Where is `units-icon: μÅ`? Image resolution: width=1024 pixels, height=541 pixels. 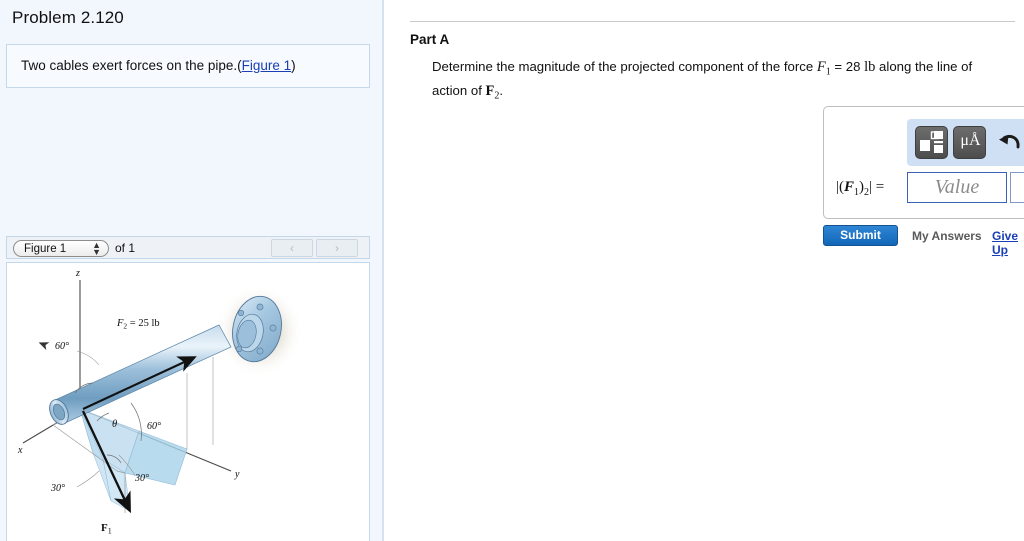
units-icon: μÅ is located at coordinates (969, 142).